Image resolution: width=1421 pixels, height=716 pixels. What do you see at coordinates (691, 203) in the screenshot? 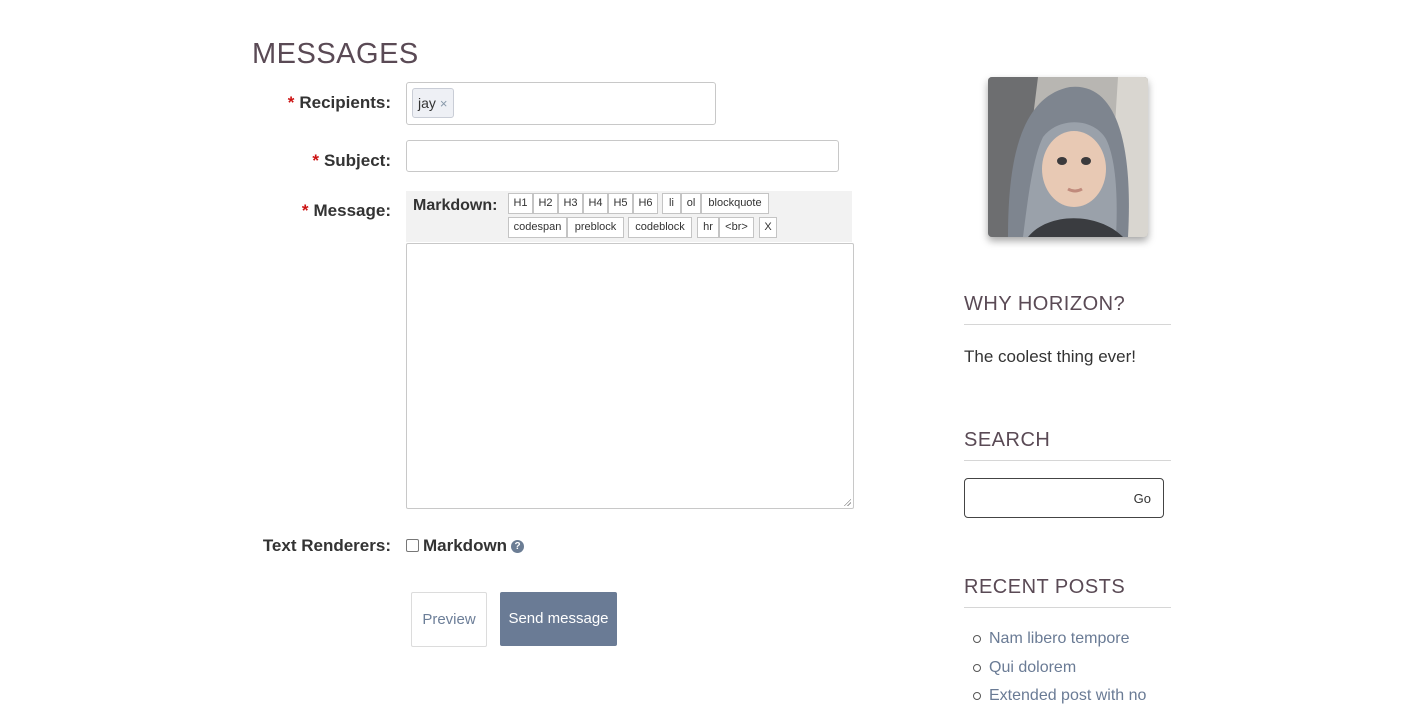
I see `ol-button: ol` at bounding box center [691, 203].